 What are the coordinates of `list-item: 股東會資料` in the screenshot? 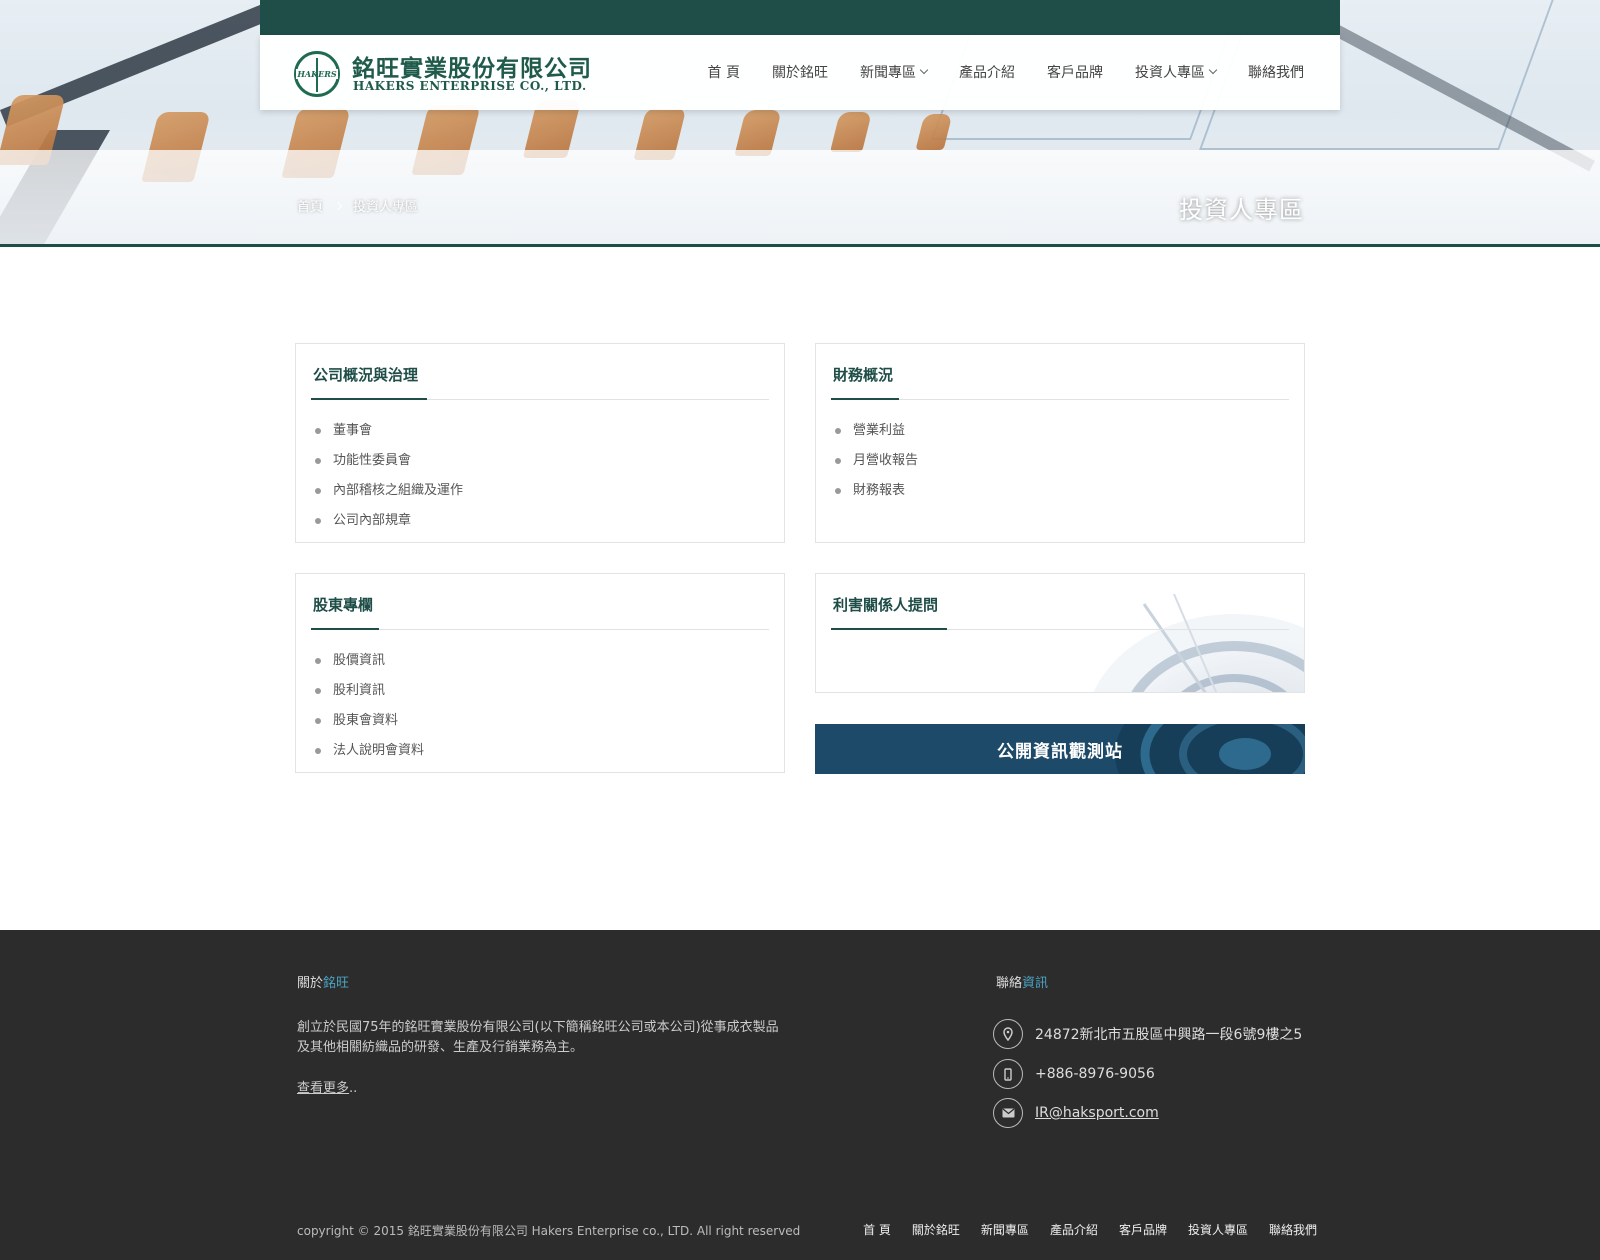 It's located at (369, 721).